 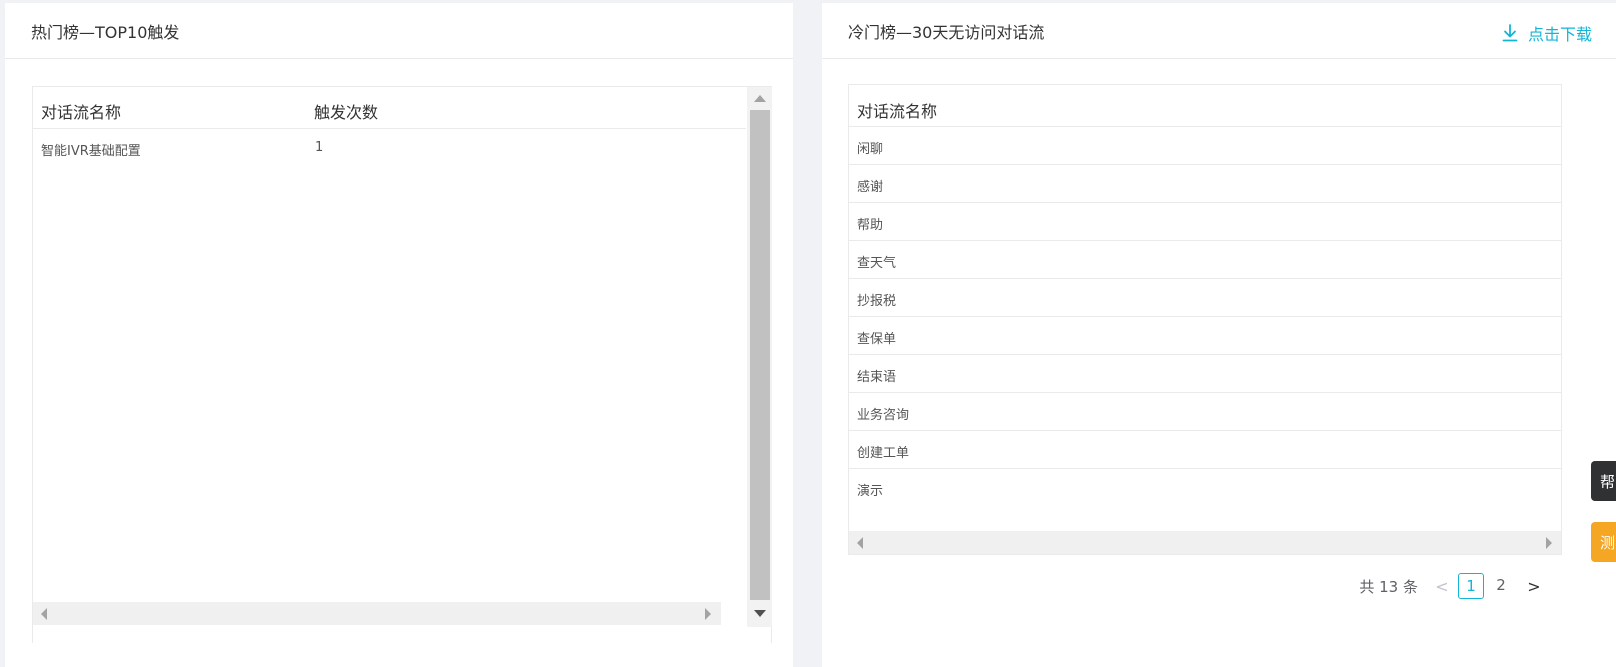 I want to click on table-row: 创建工单, so click(x=1205, y=450).